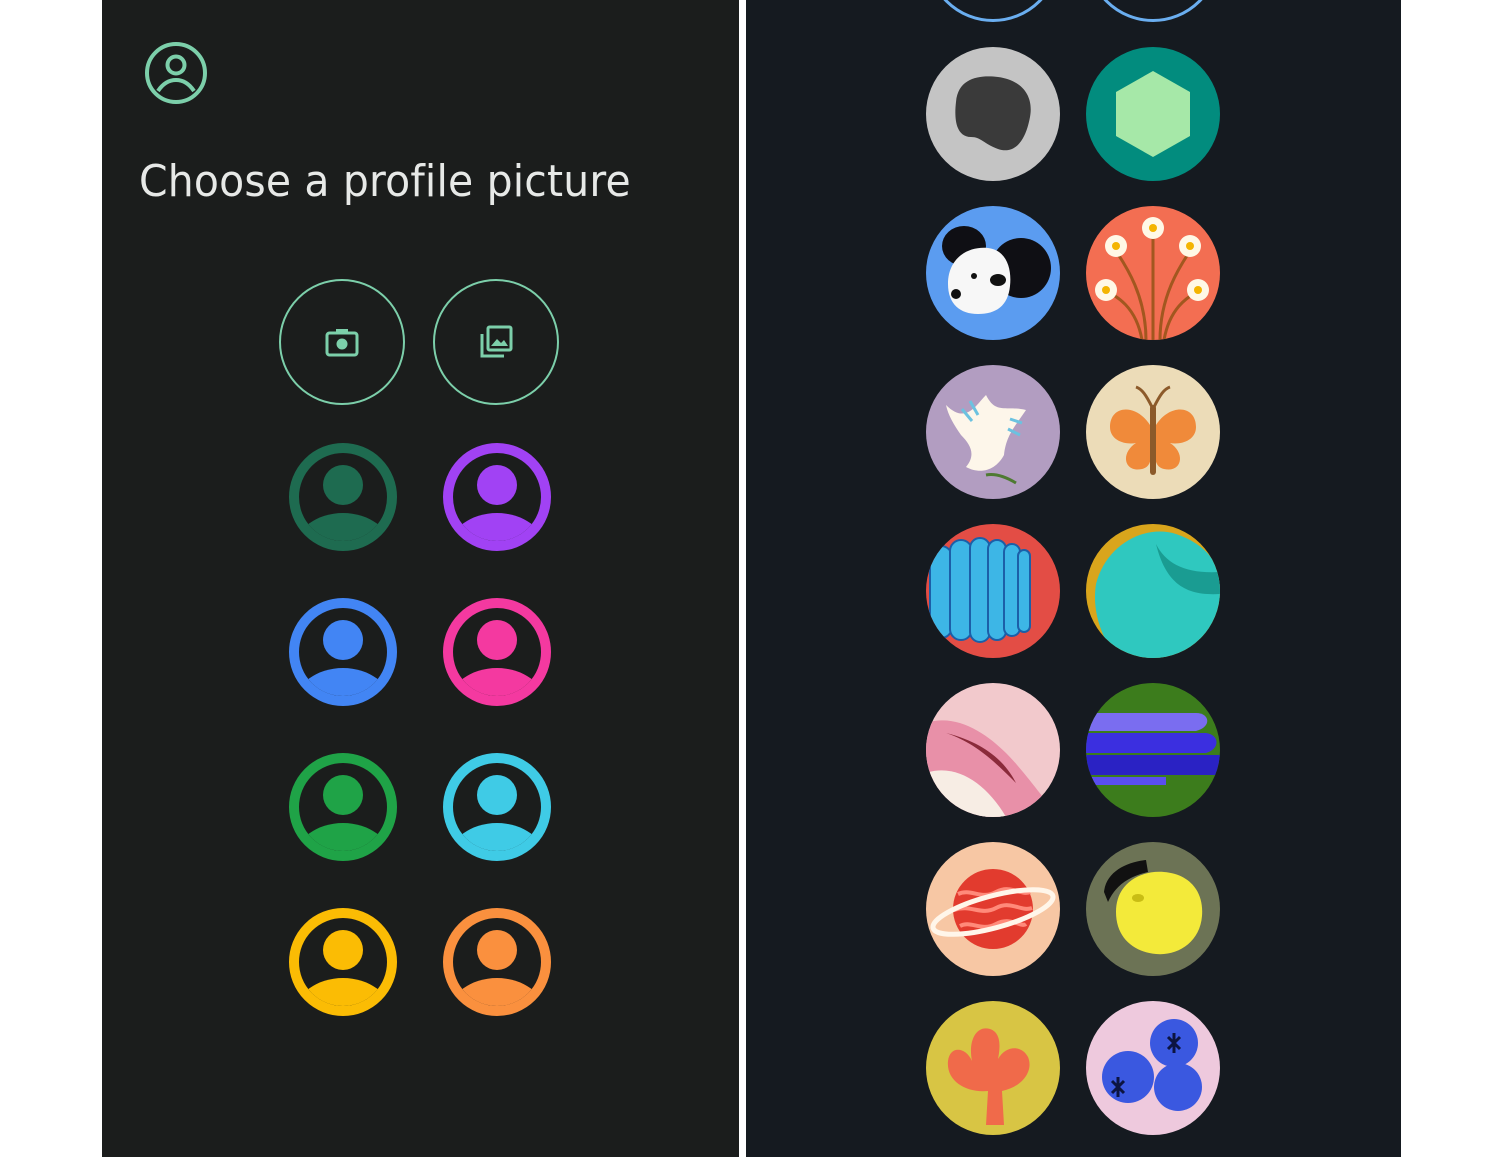  I want to click on dove-icon, so click(993, 432).